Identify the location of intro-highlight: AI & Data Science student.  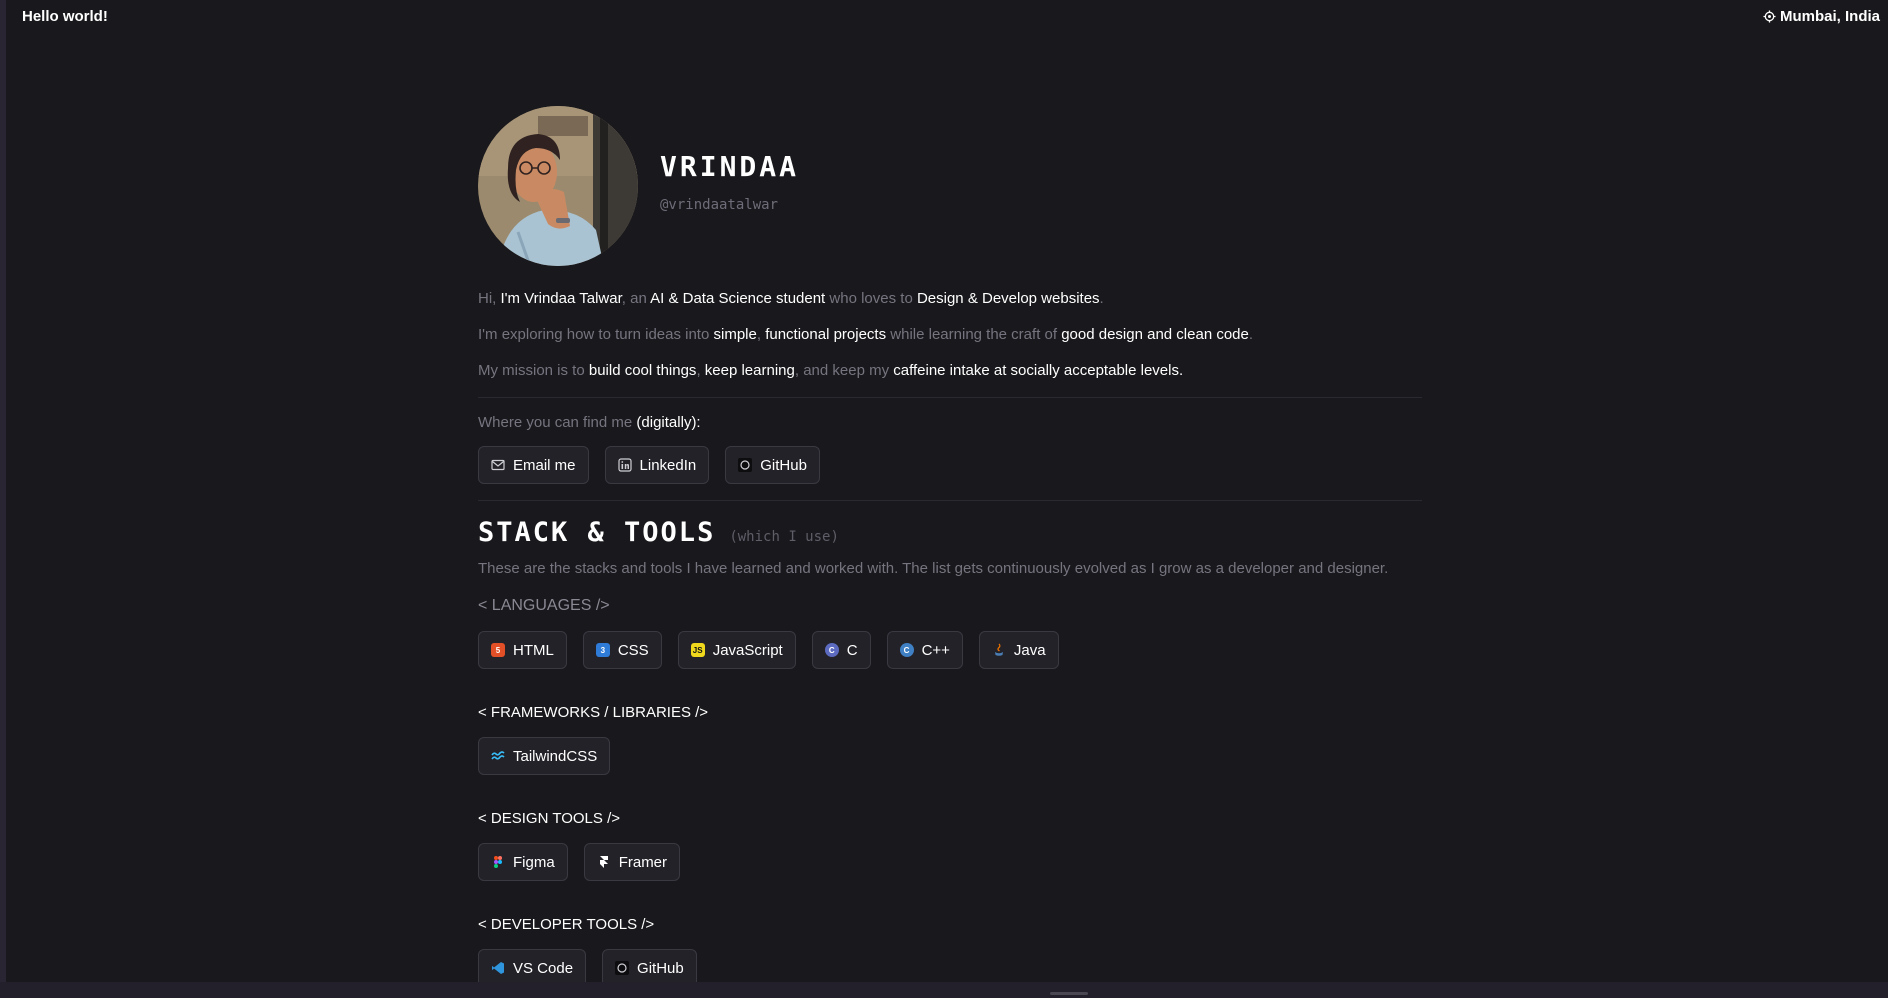
(738, 298).